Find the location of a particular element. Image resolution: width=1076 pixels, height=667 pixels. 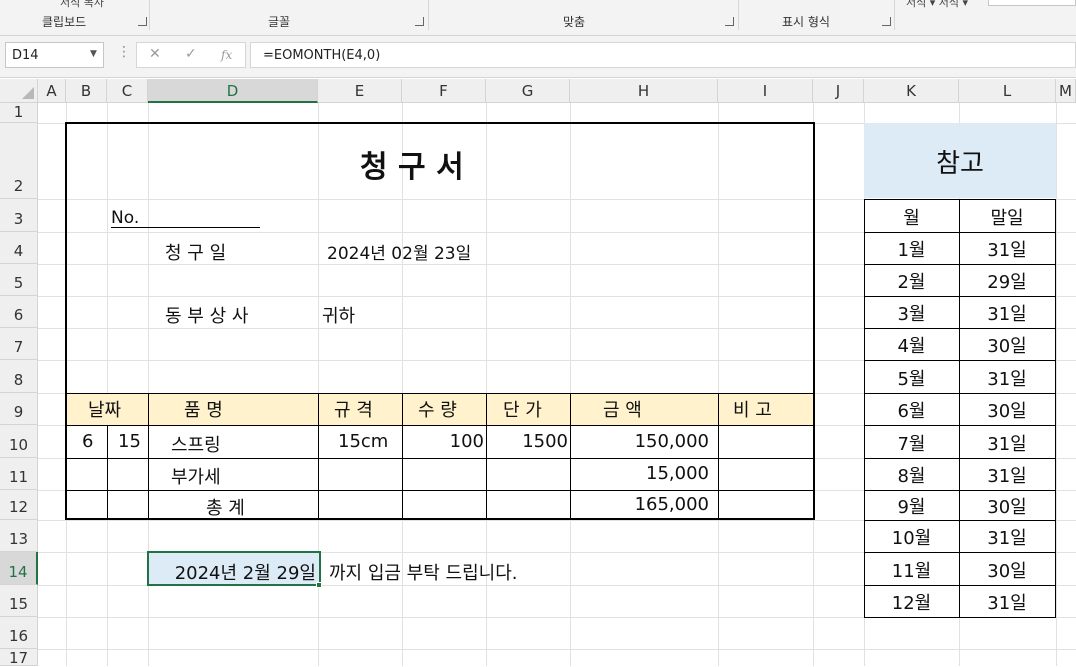

line-qty: 100 is located at coordinates (443, 441).